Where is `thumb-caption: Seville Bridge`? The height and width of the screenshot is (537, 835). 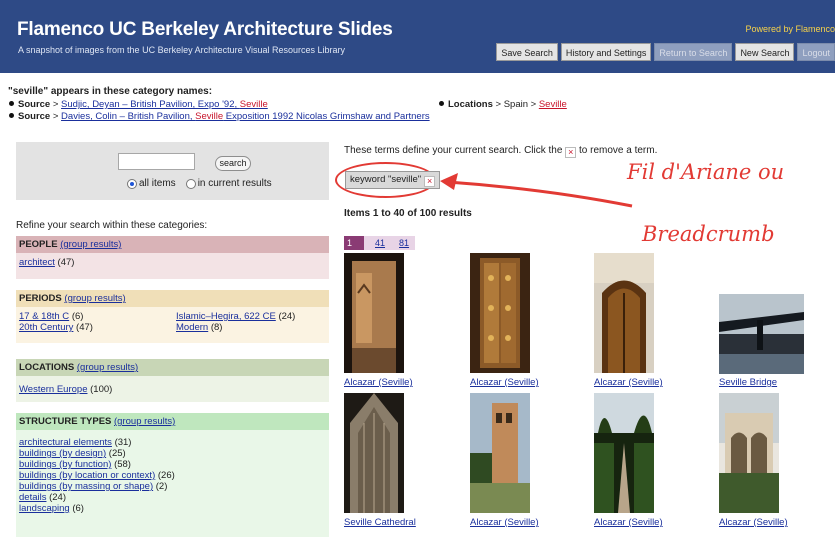 thumb-caption: Seville Bridge is located at coordinates (748, 382).